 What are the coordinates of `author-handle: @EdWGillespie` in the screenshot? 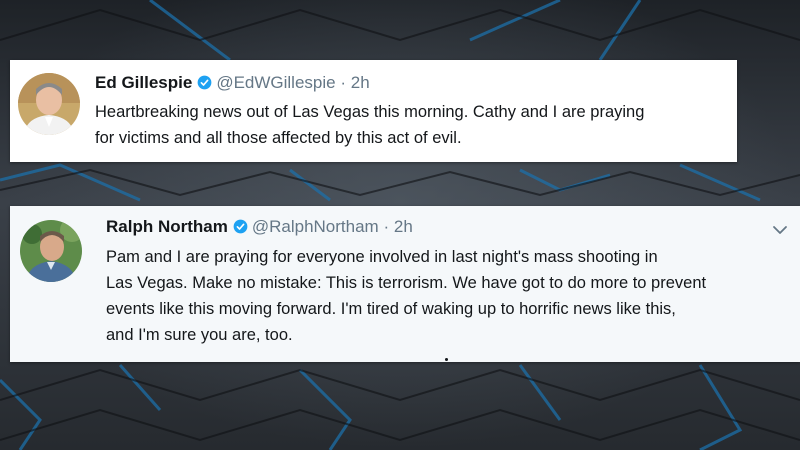 It's located at (275, 82).